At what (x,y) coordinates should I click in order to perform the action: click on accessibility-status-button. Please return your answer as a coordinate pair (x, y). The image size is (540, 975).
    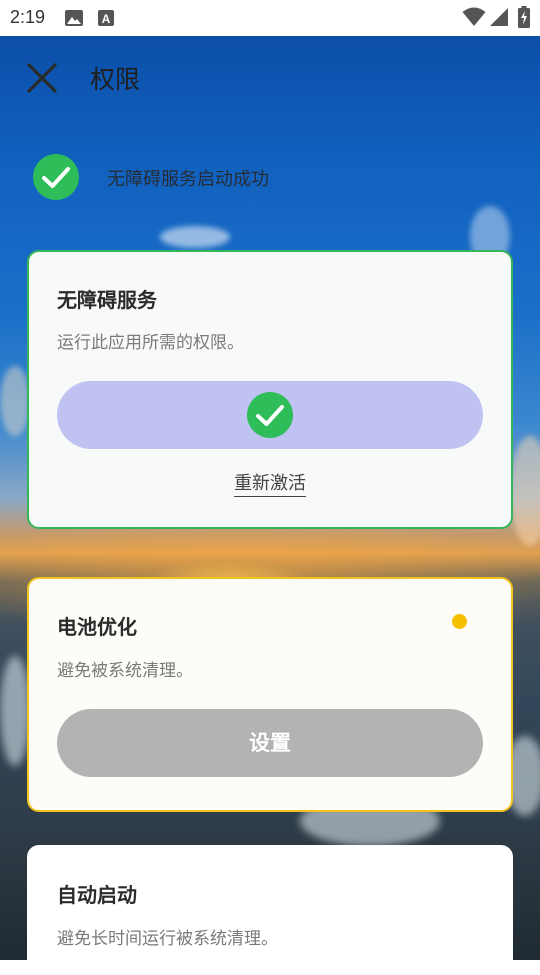
    Looking at the image, I should click on (270, 415).